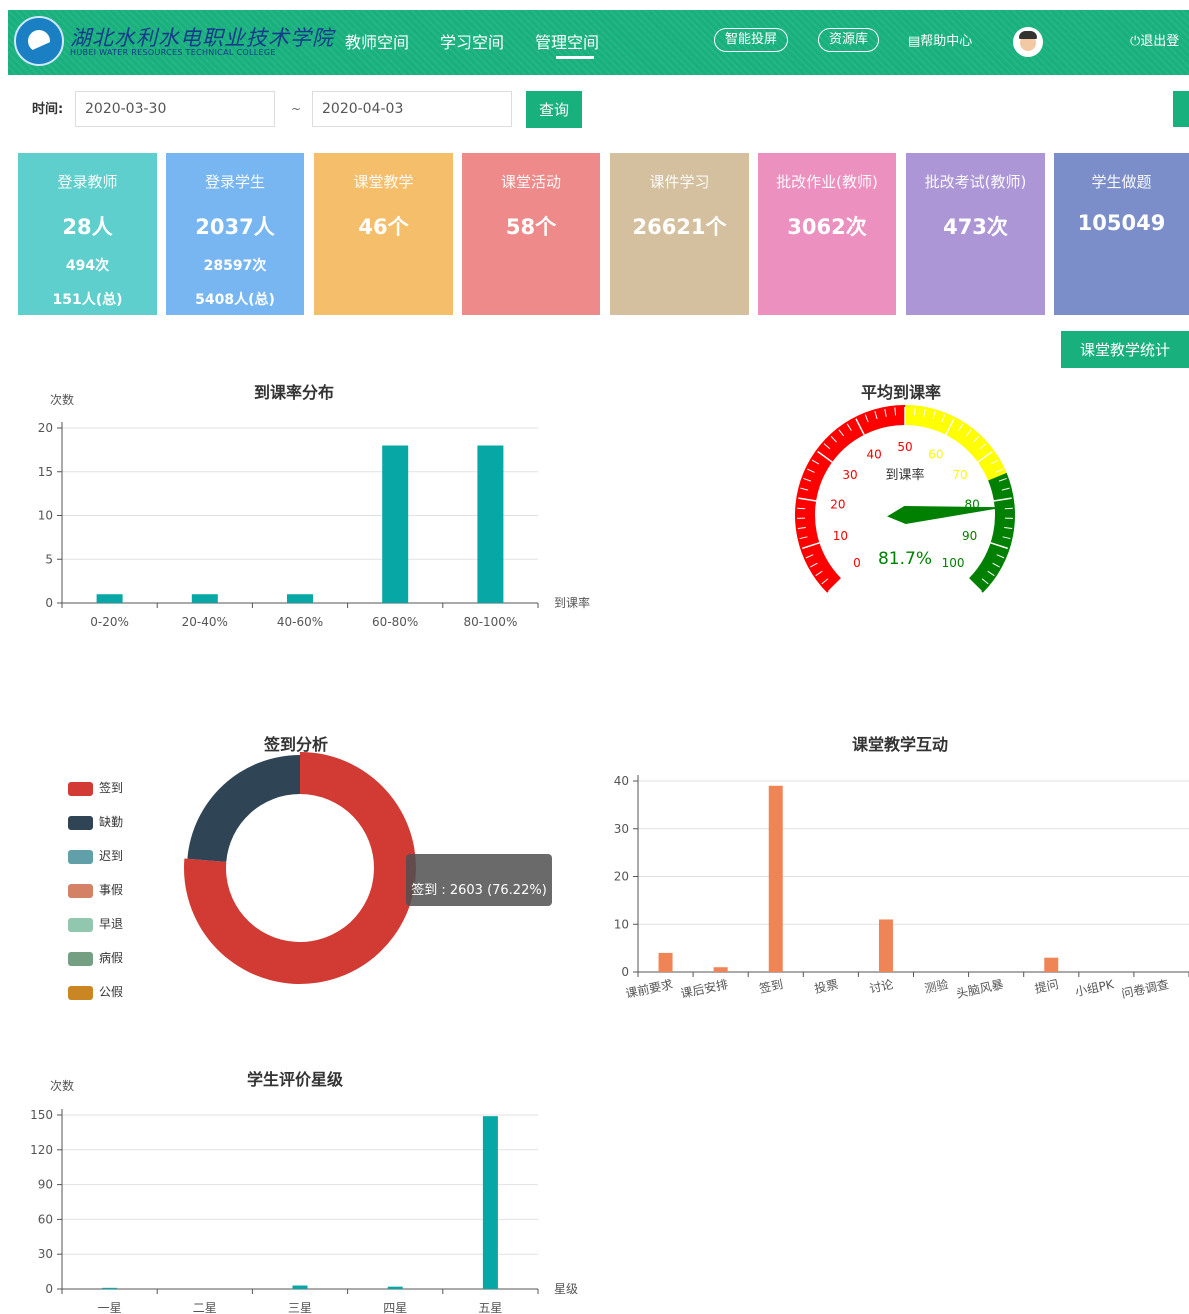  Describe the element at coordinates (554, 109) in the screenshot. I see `query-button: 查询` at that location.